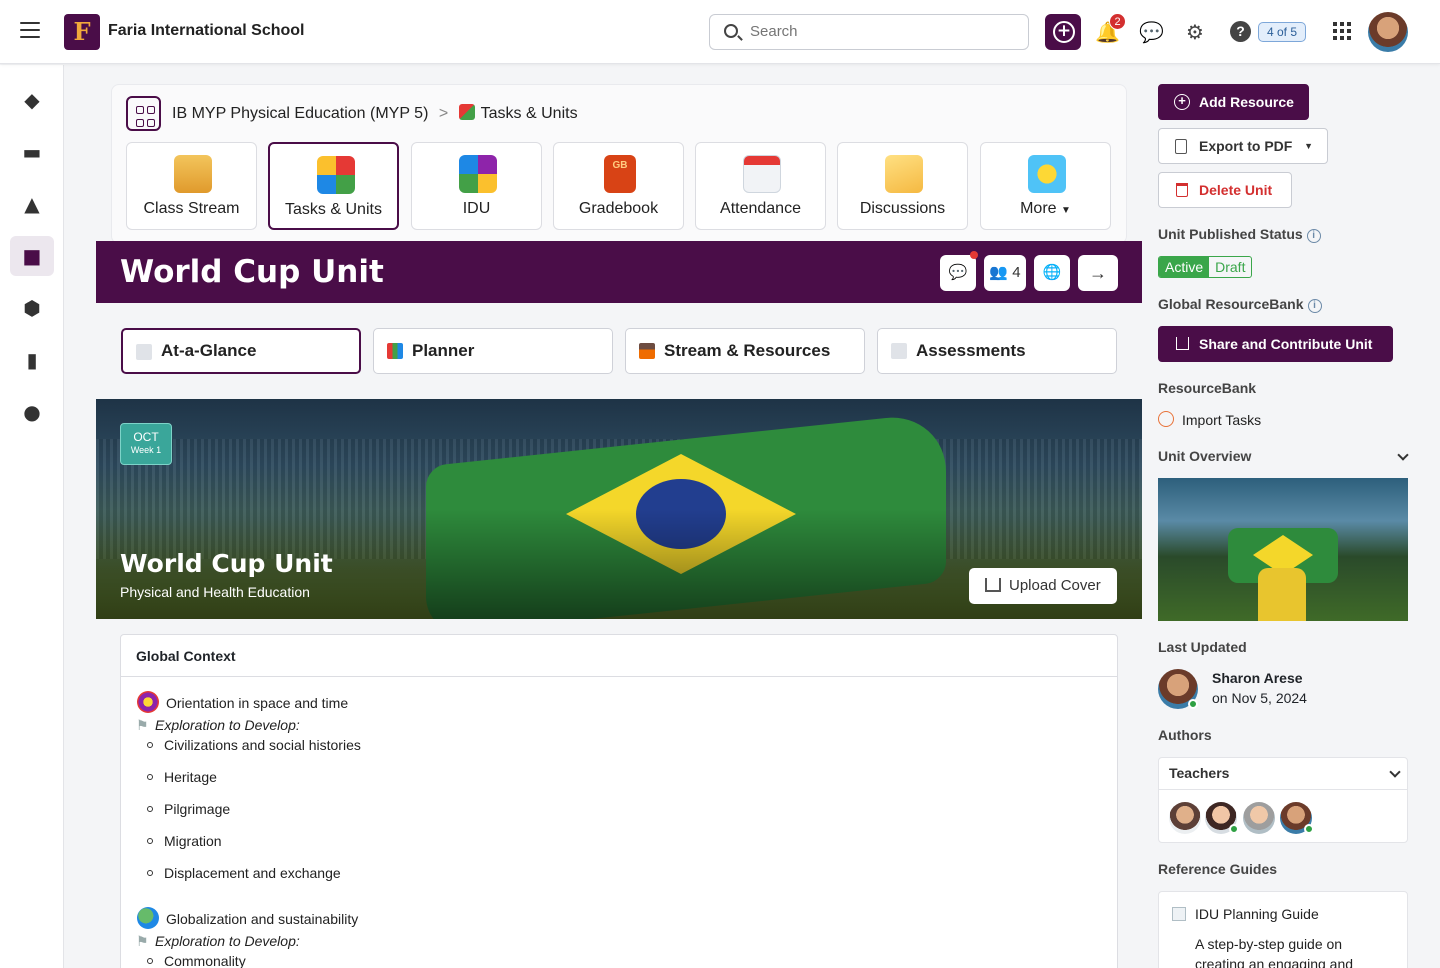 This screenshot has width=1440, height=968. What do you see at coordinates (336, 175) in the screenshot?
I see `puzzle-icon` at bounding box center [336, 175].